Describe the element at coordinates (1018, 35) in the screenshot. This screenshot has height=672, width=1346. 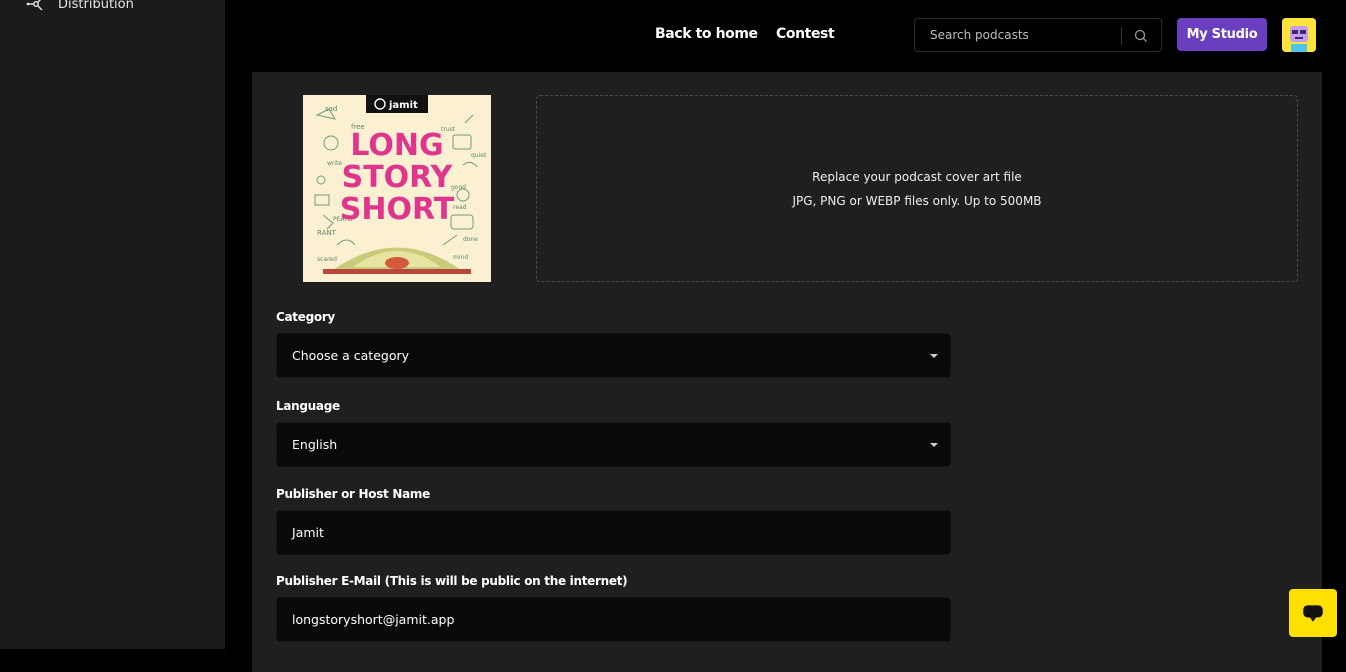
I see `search-input` at that location.